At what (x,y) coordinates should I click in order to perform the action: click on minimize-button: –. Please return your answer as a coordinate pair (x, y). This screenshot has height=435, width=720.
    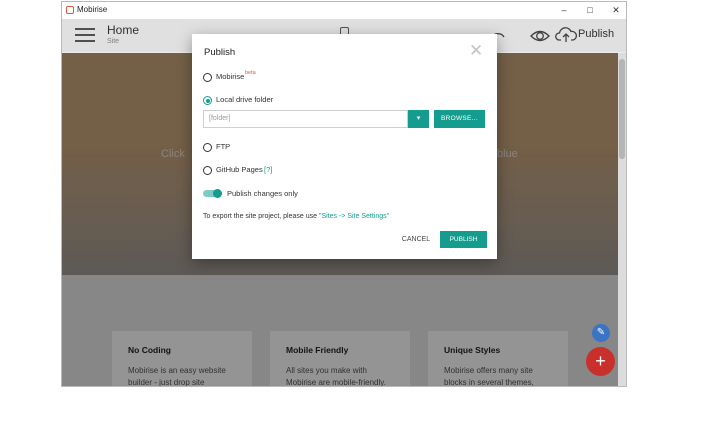
    Looking at the image, I should click on (564, 10).